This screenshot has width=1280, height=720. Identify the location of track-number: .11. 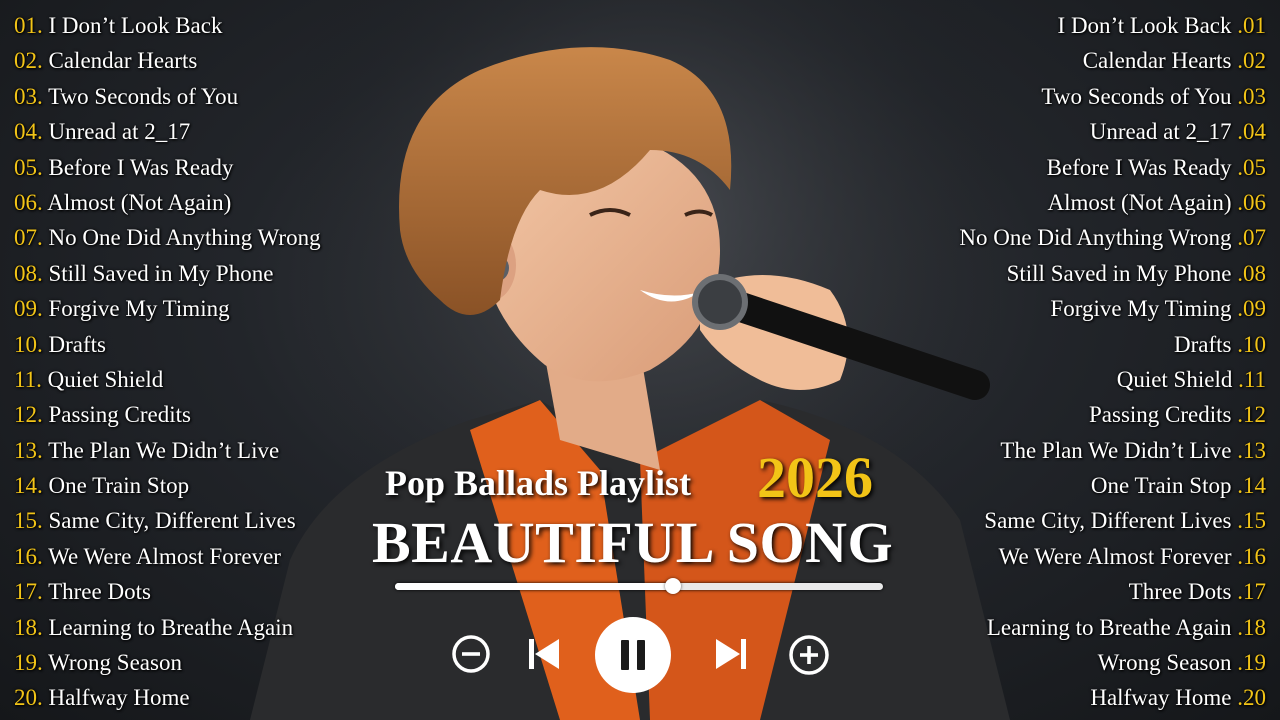
(1252, 379).